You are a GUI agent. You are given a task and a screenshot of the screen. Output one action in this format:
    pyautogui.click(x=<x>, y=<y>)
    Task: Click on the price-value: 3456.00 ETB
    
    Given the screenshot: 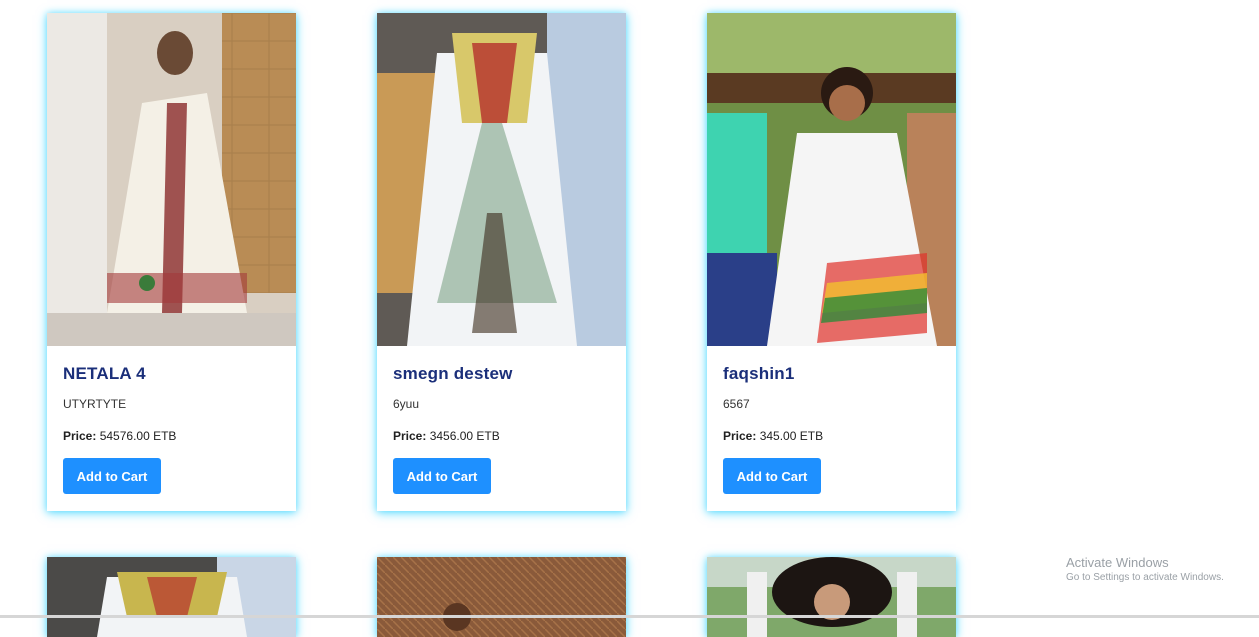 What is the action you would take?
    pyautogui.click(x=464, y=436)
    